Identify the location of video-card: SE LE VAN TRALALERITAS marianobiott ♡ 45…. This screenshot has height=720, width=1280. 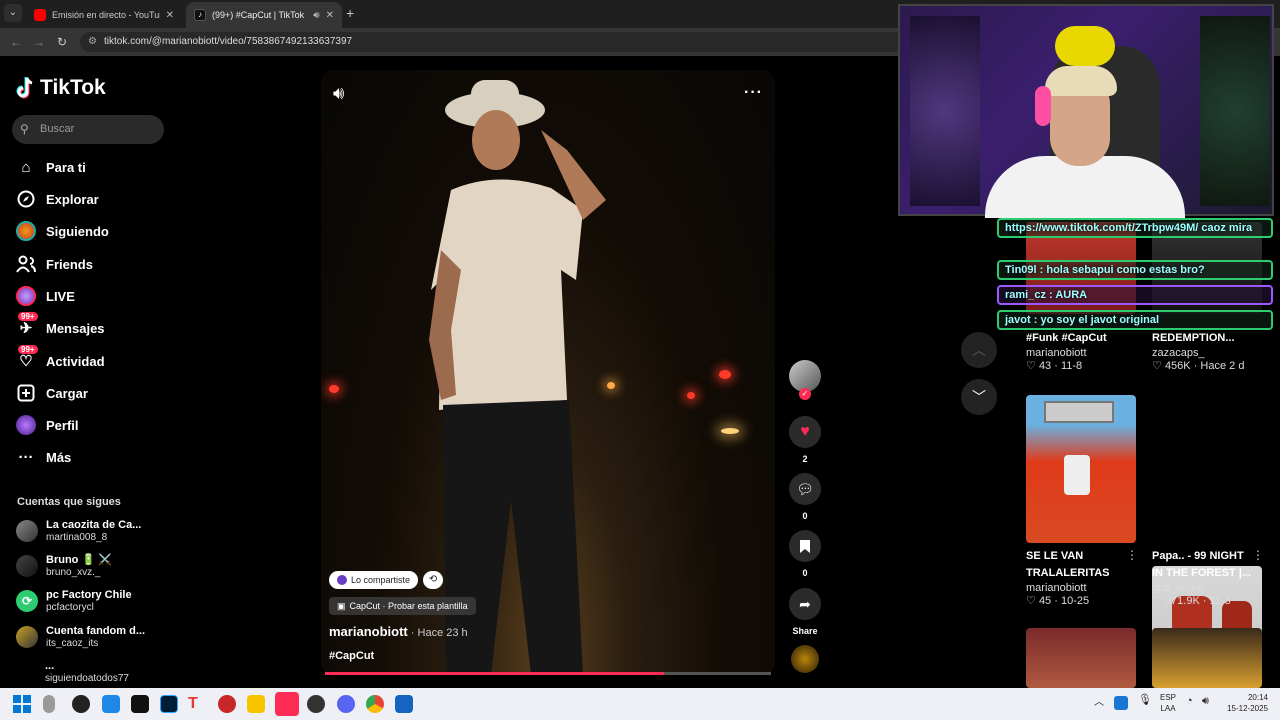
(1082, 577).